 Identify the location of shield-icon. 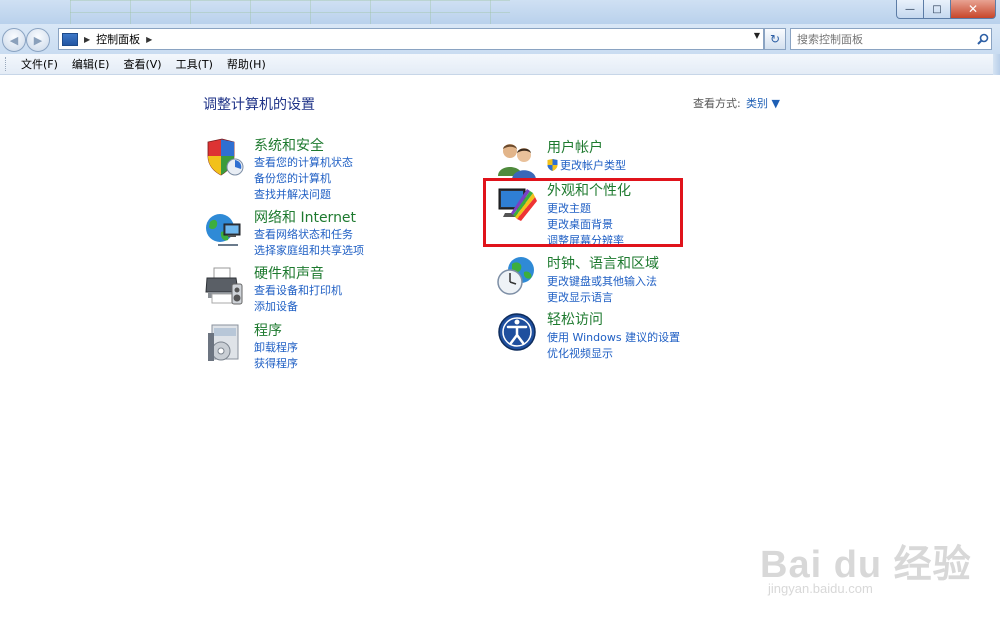
(224, 158).